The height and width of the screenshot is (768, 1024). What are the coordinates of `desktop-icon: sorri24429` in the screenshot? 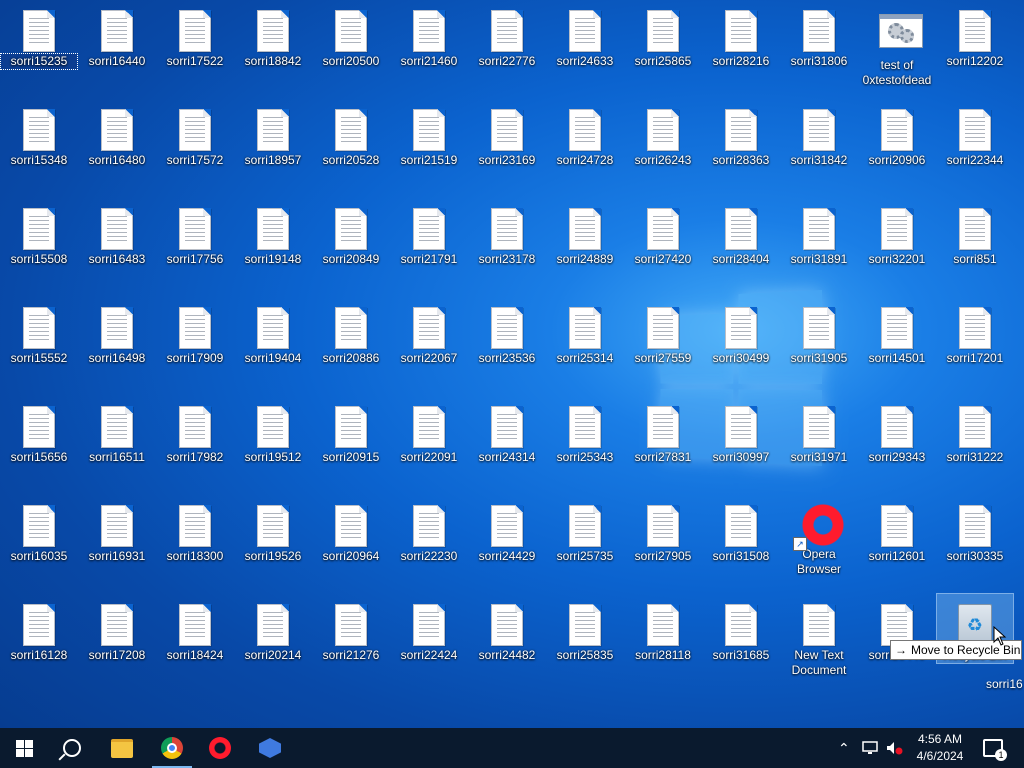 It's located at (507, 529).